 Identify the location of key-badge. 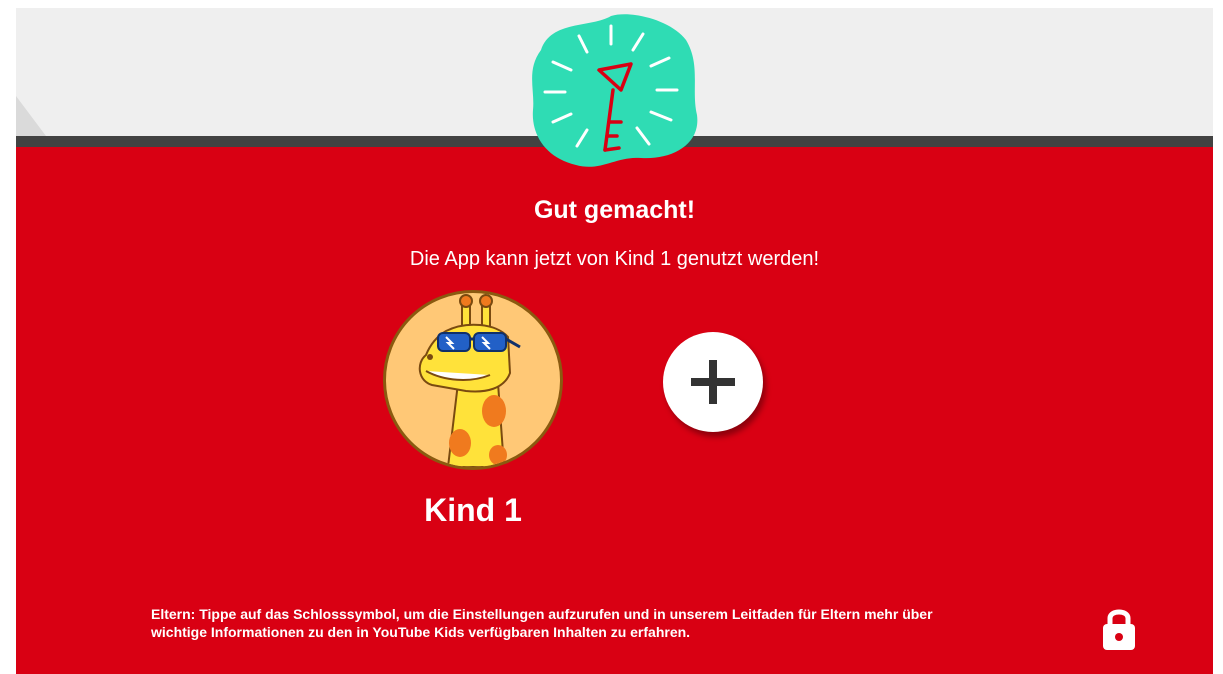
(611, 91).